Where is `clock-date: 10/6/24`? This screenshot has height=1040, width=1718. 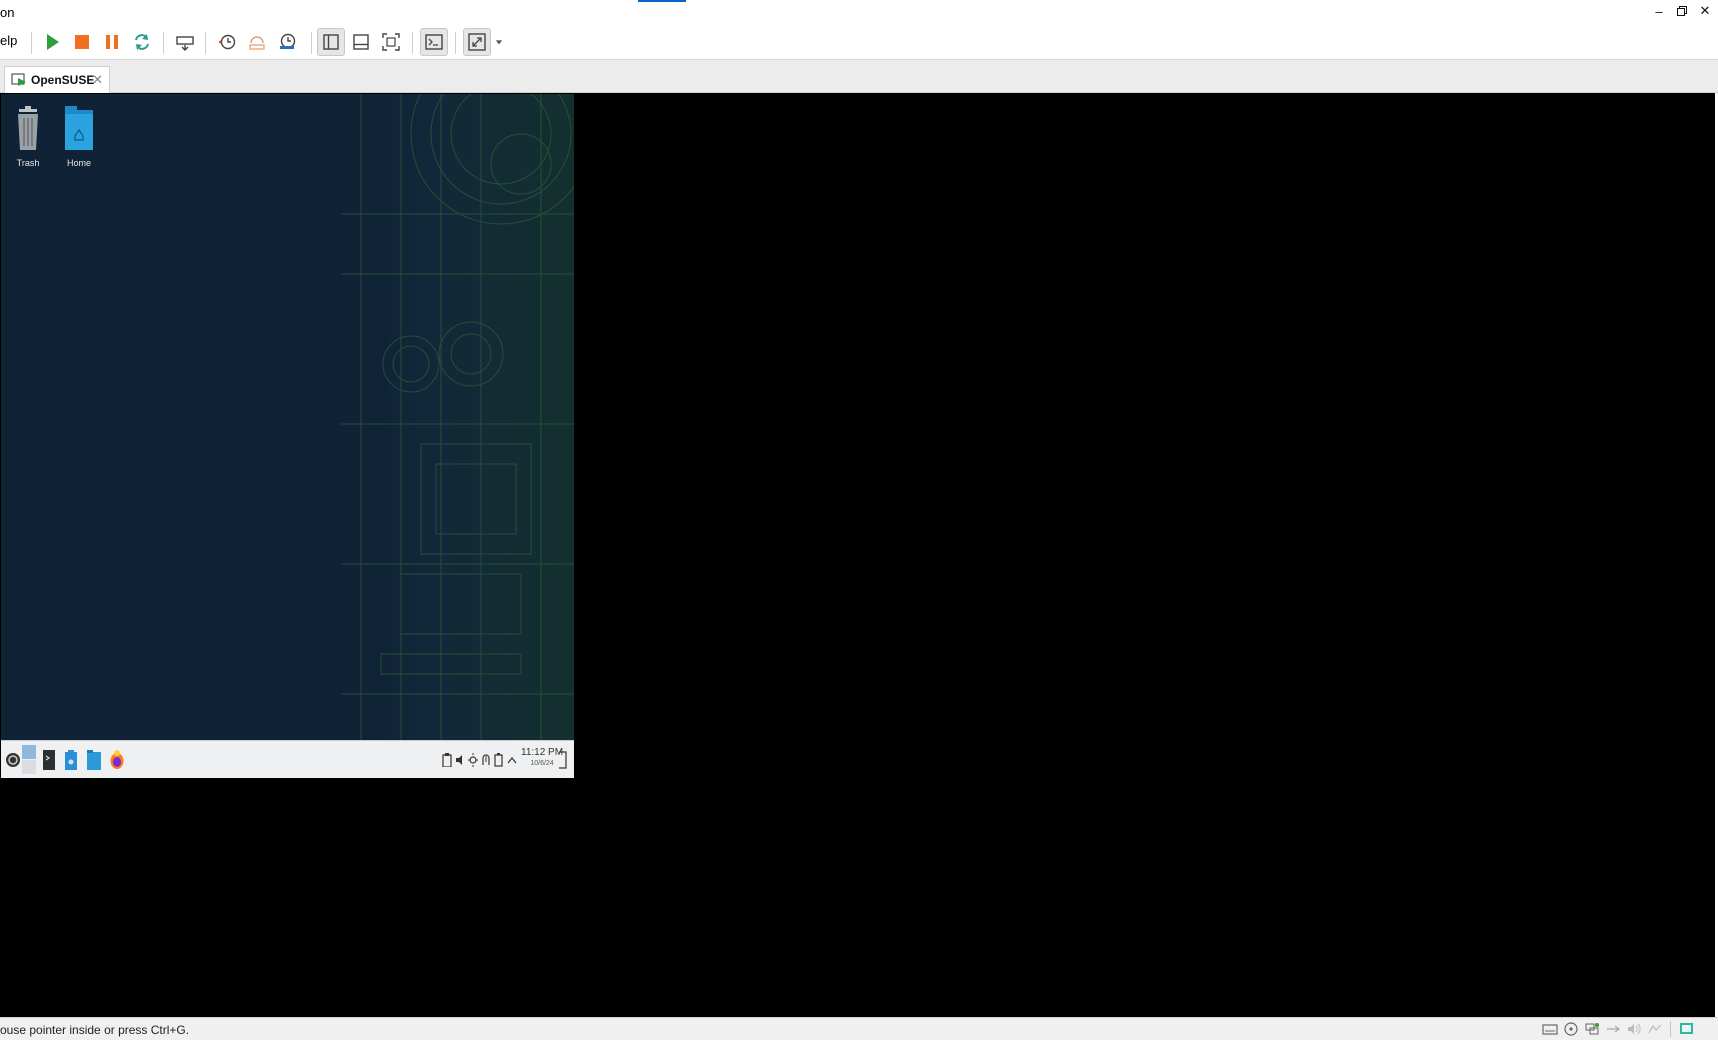
clock-date: 10/6/24 is located at coordinates (542, 763).